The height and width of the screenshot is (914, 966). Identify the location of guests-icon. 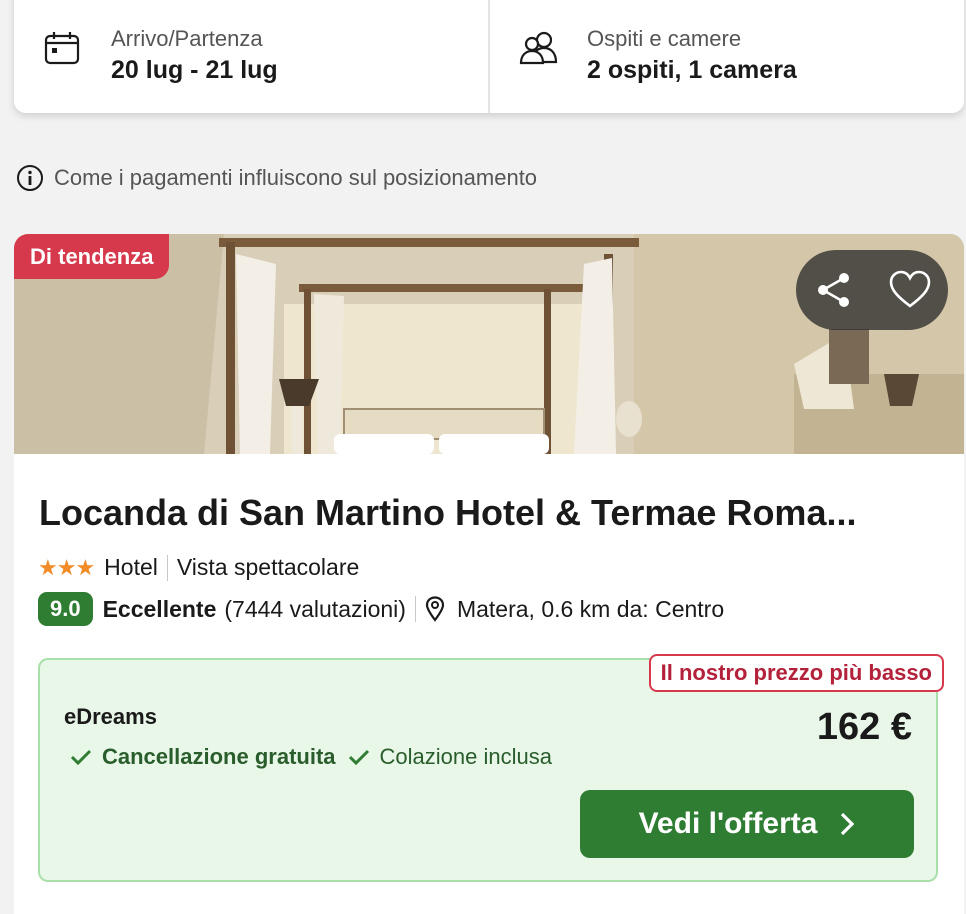
(539, 50).